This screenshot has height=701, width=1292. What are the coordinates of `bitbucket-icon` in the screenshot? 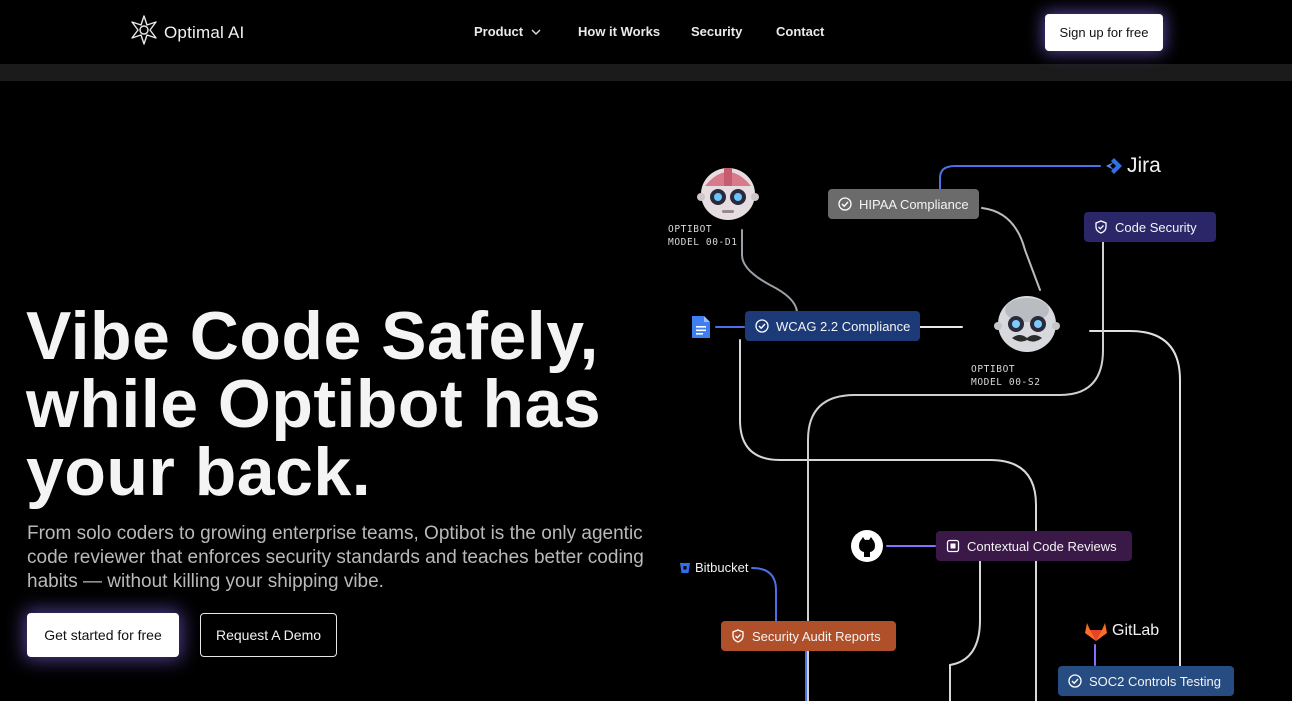 It's located at (685, 567).